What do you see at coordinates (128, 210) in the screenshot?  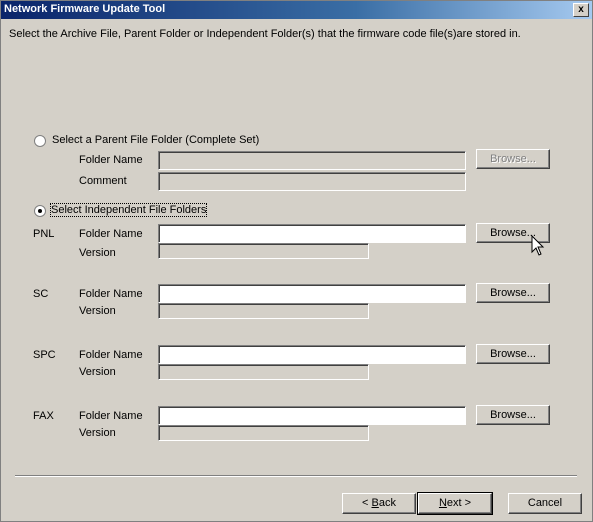 I see `independent-folders-option-label: Select Independent File Folders` at bounding box center [128, 210].